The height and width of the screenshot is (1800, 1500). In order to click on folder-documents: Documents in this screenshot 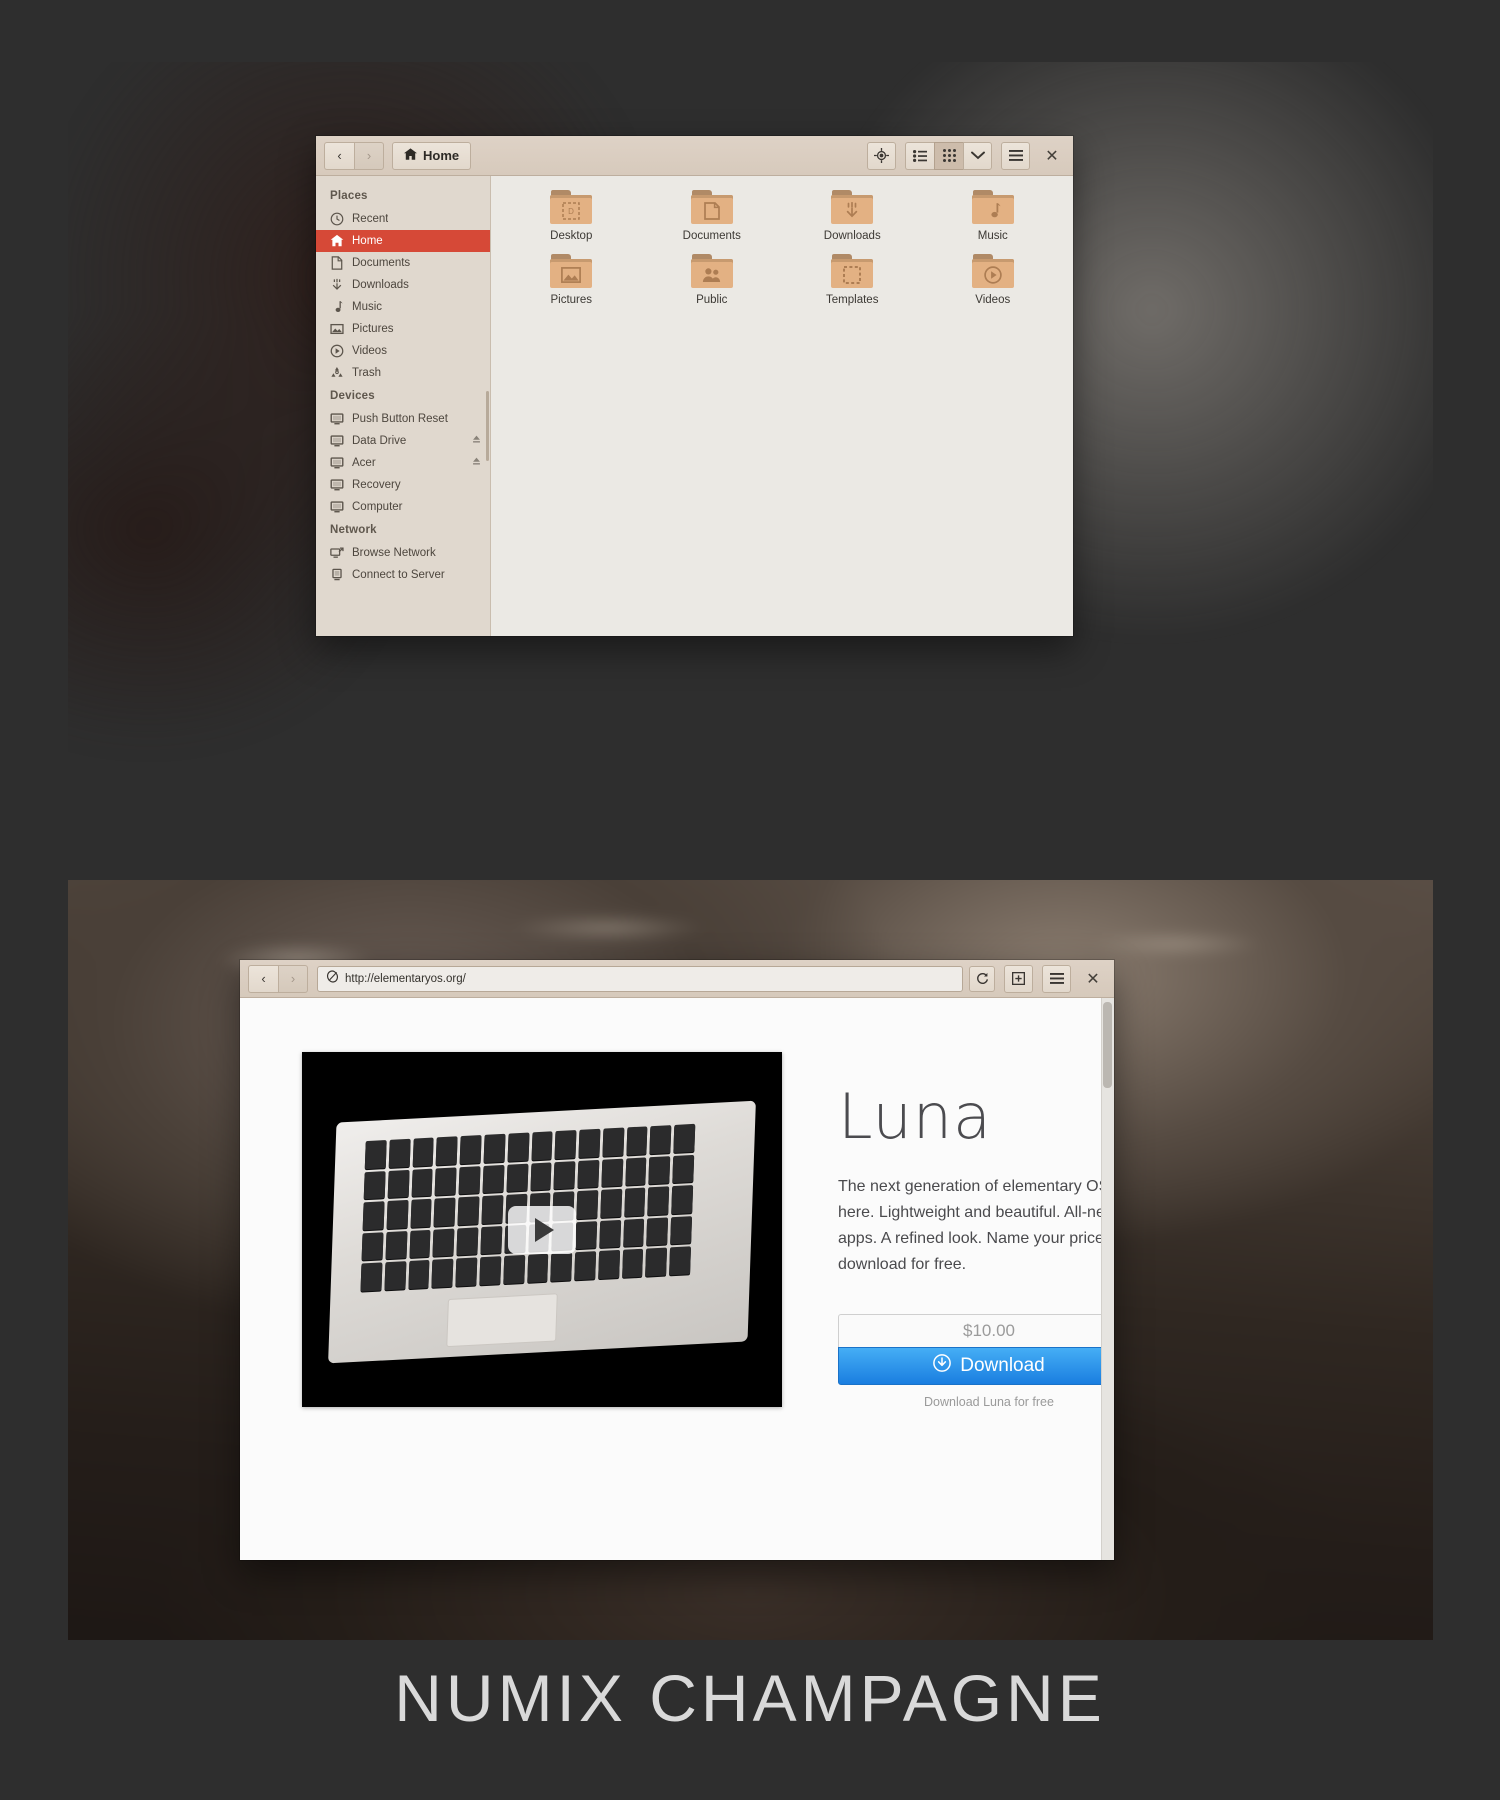, I will do `click(712, 216)`.